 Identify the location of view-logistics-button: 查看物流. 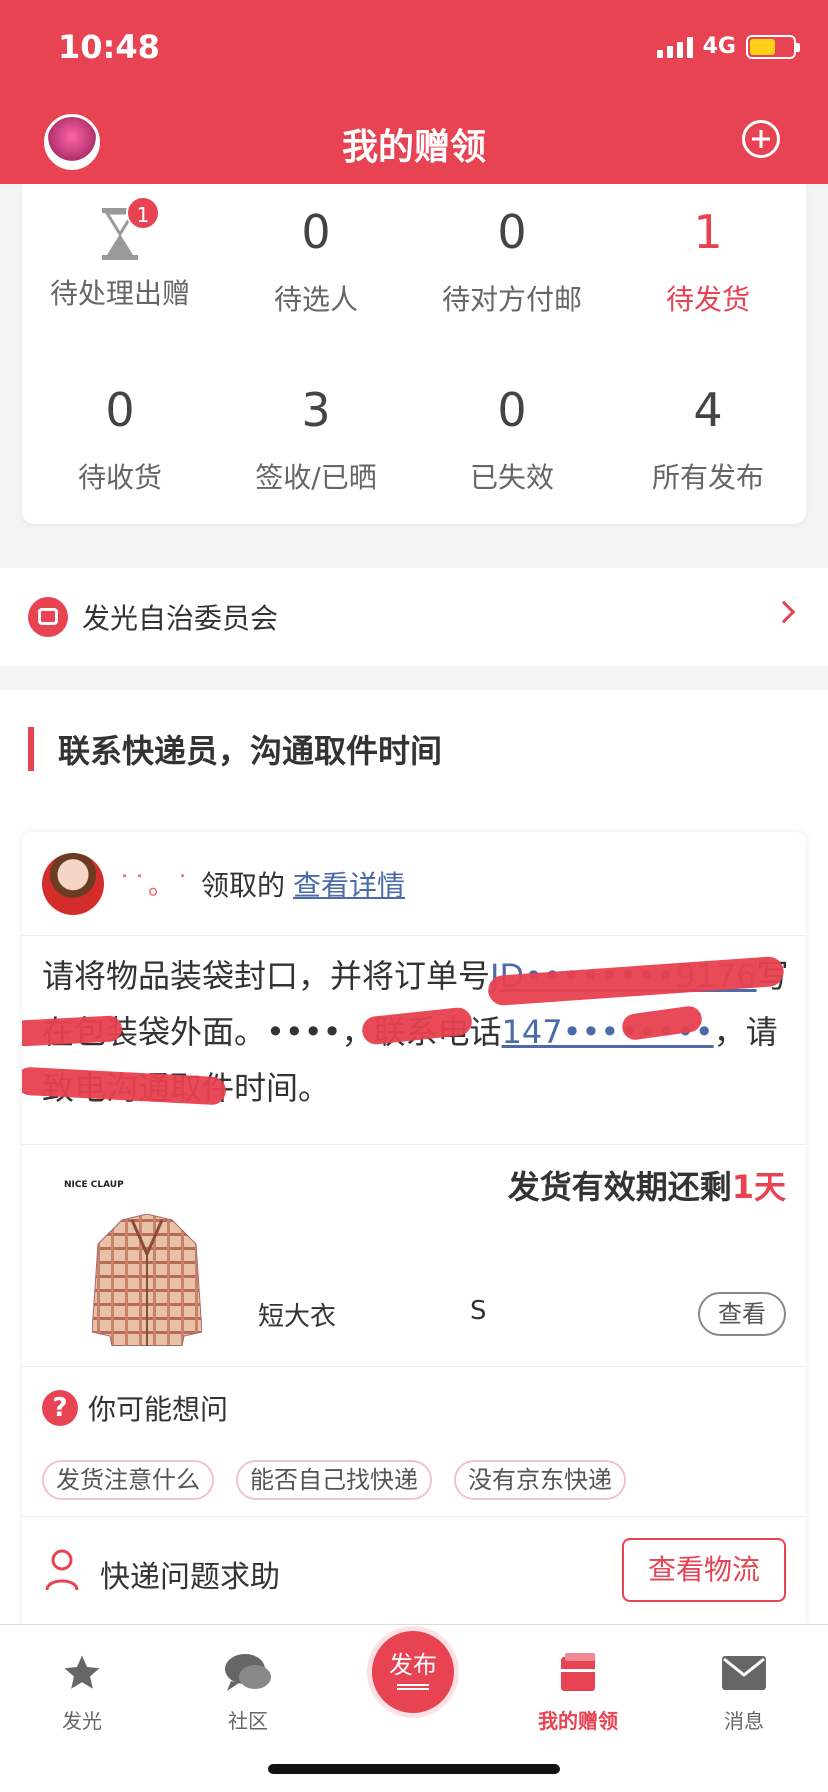
(704, 1570).